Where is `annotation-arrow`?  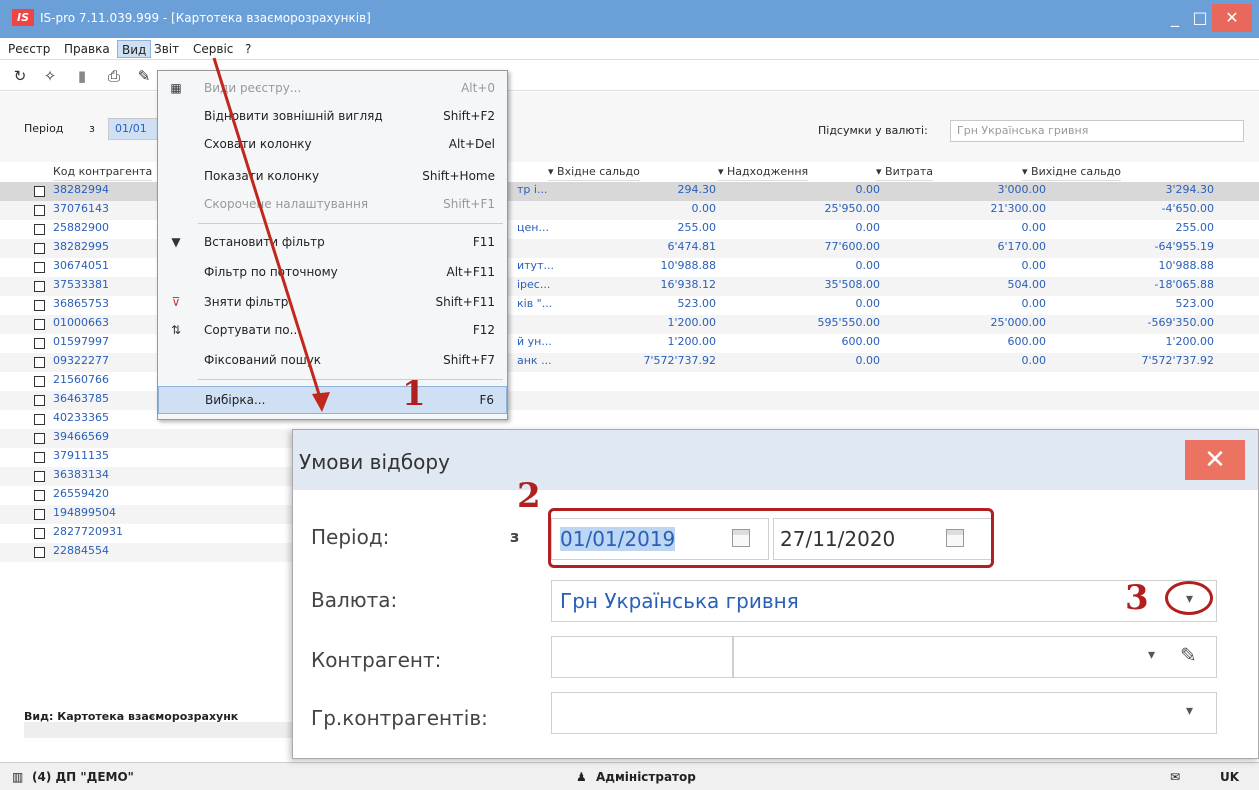
annotation-arrow is located at coordinates (271, 234).